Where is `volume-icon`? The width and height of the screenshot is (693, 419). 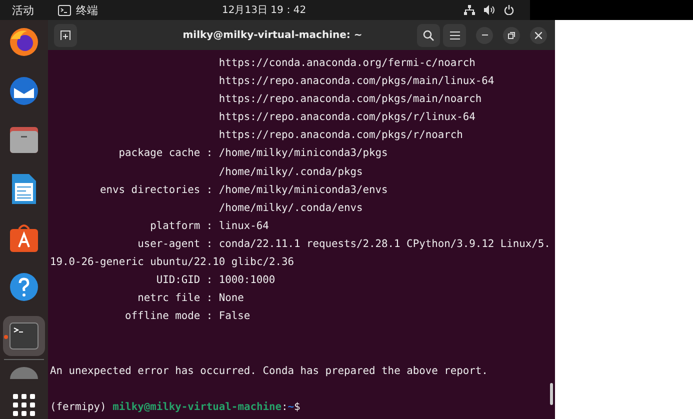
volume-icon is located at coordinates (489, 10).